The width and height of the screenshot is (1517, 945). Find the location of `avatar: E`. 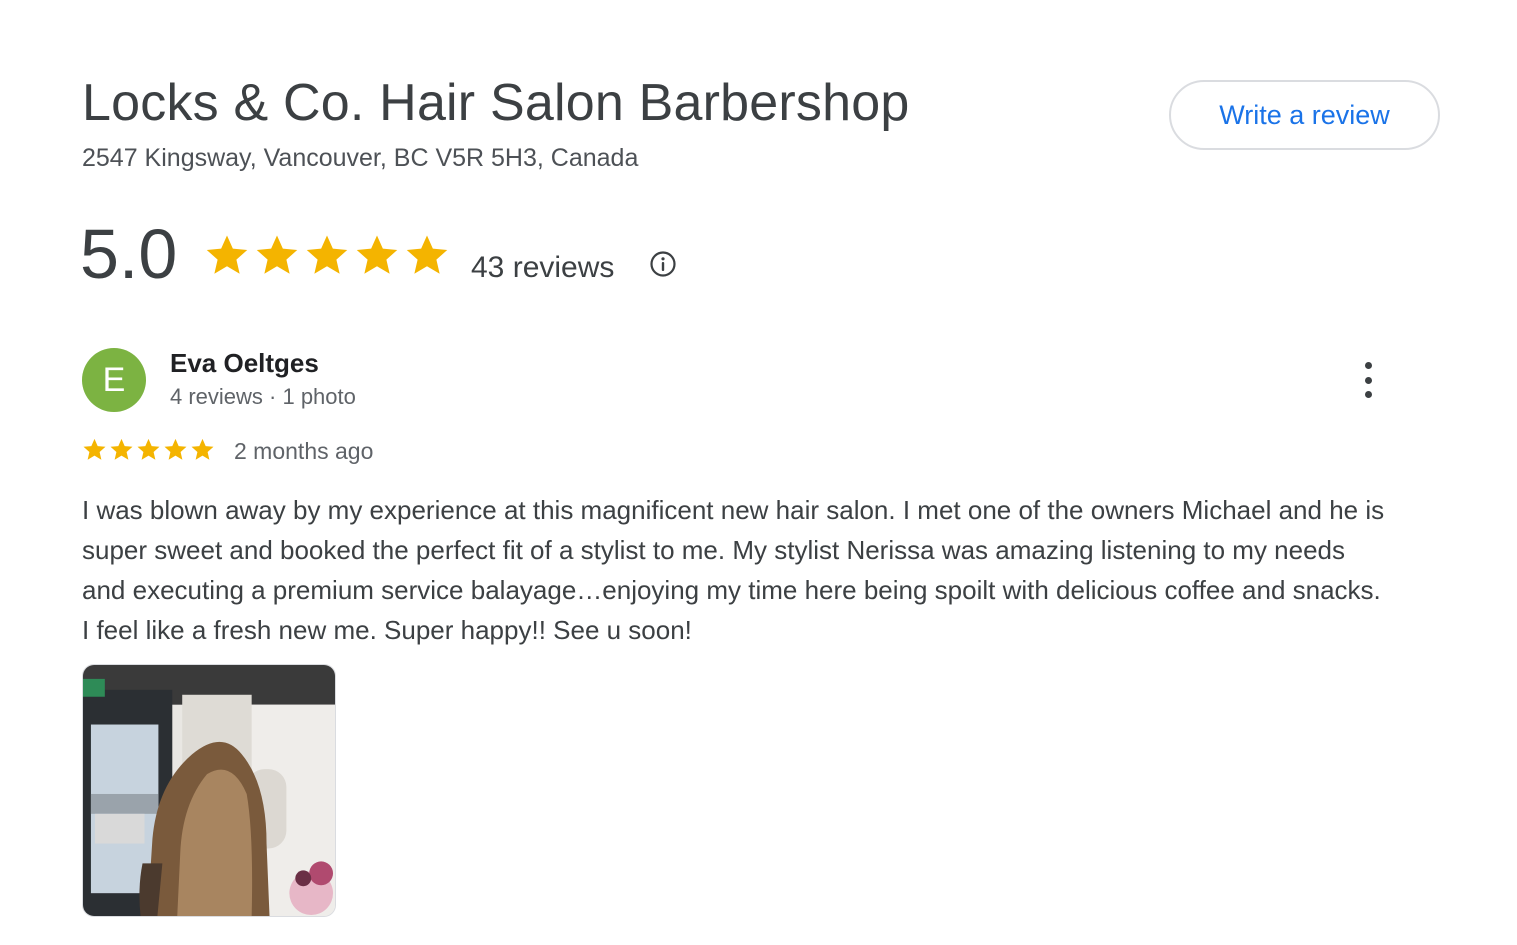

avatar: E is located at coordinates (114, 380).